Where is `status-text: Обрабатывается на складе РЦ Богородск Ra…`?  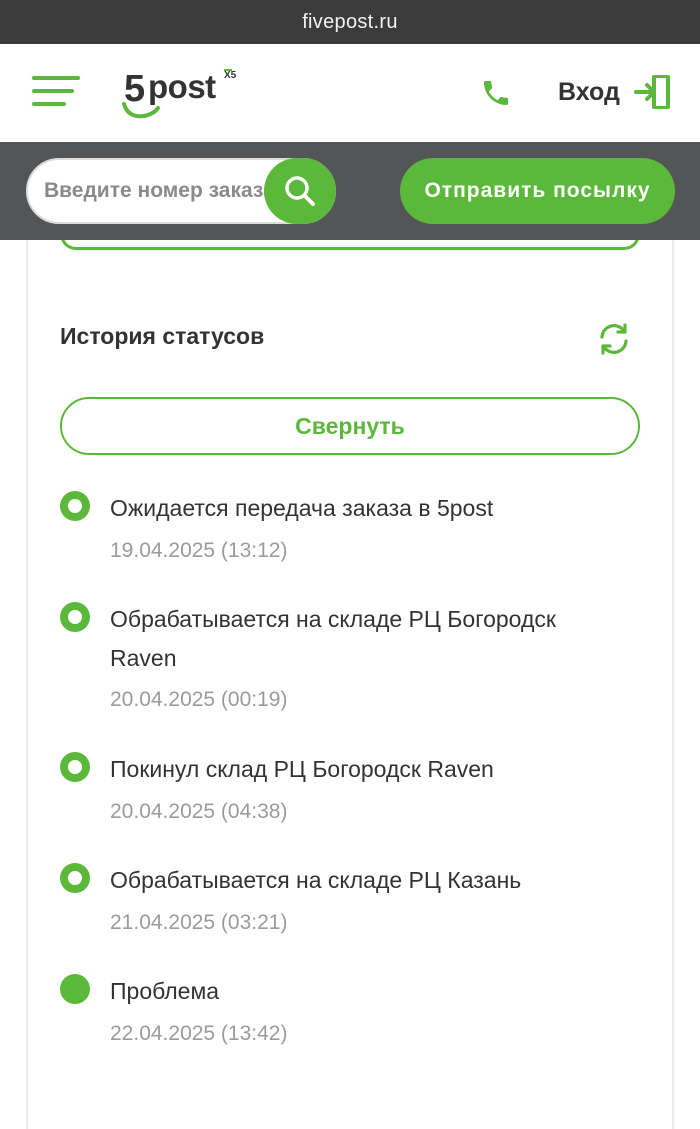
status-text: Обрабатывается на складе РЦ Богородск Ra… is located at coordinates (333, 638).